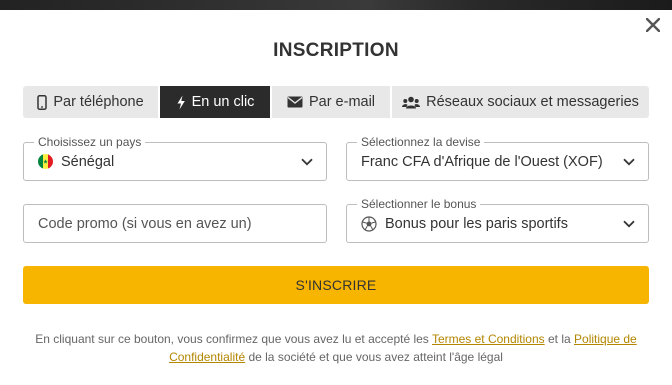 This screenshot has height=385, width=672. Describe the element at coordinates (369, 223) in the screenshot. I see `soccer-ball-icon` at that location.